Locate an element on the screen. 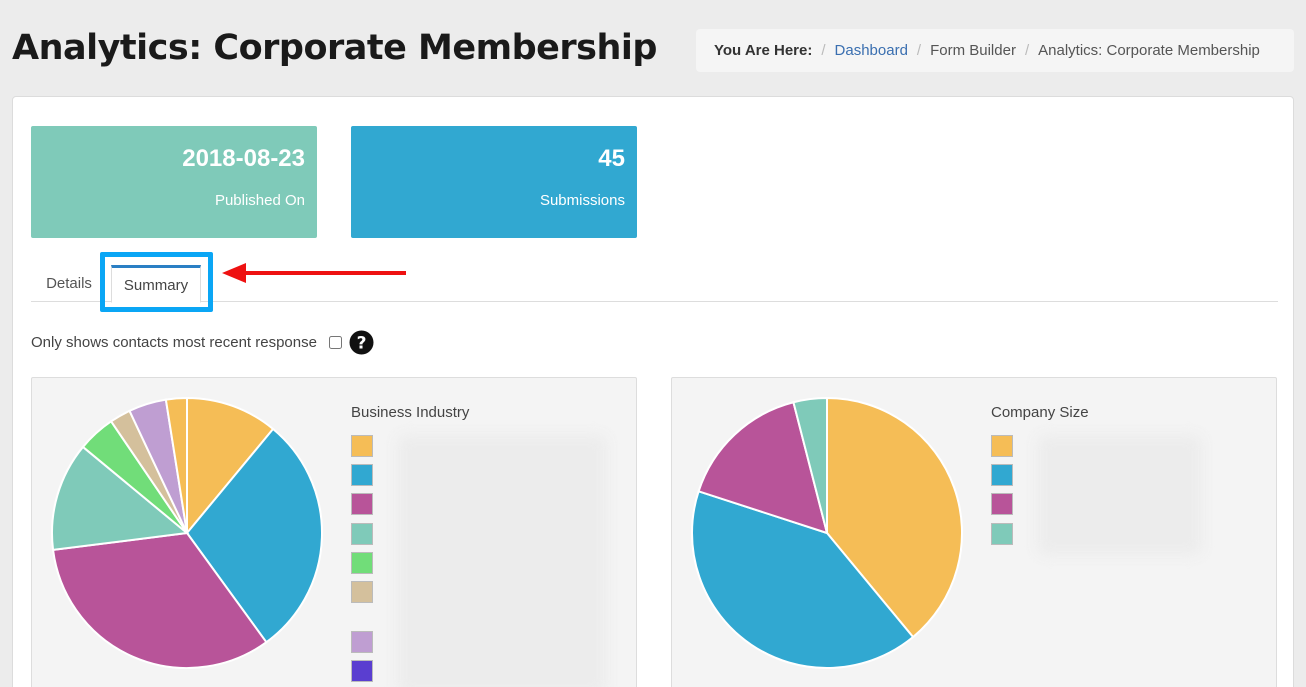 The height and width of the screenshot is (687, 1306). breadcrumb-form-builder: Form Builder is located at coordinates (973, 50).